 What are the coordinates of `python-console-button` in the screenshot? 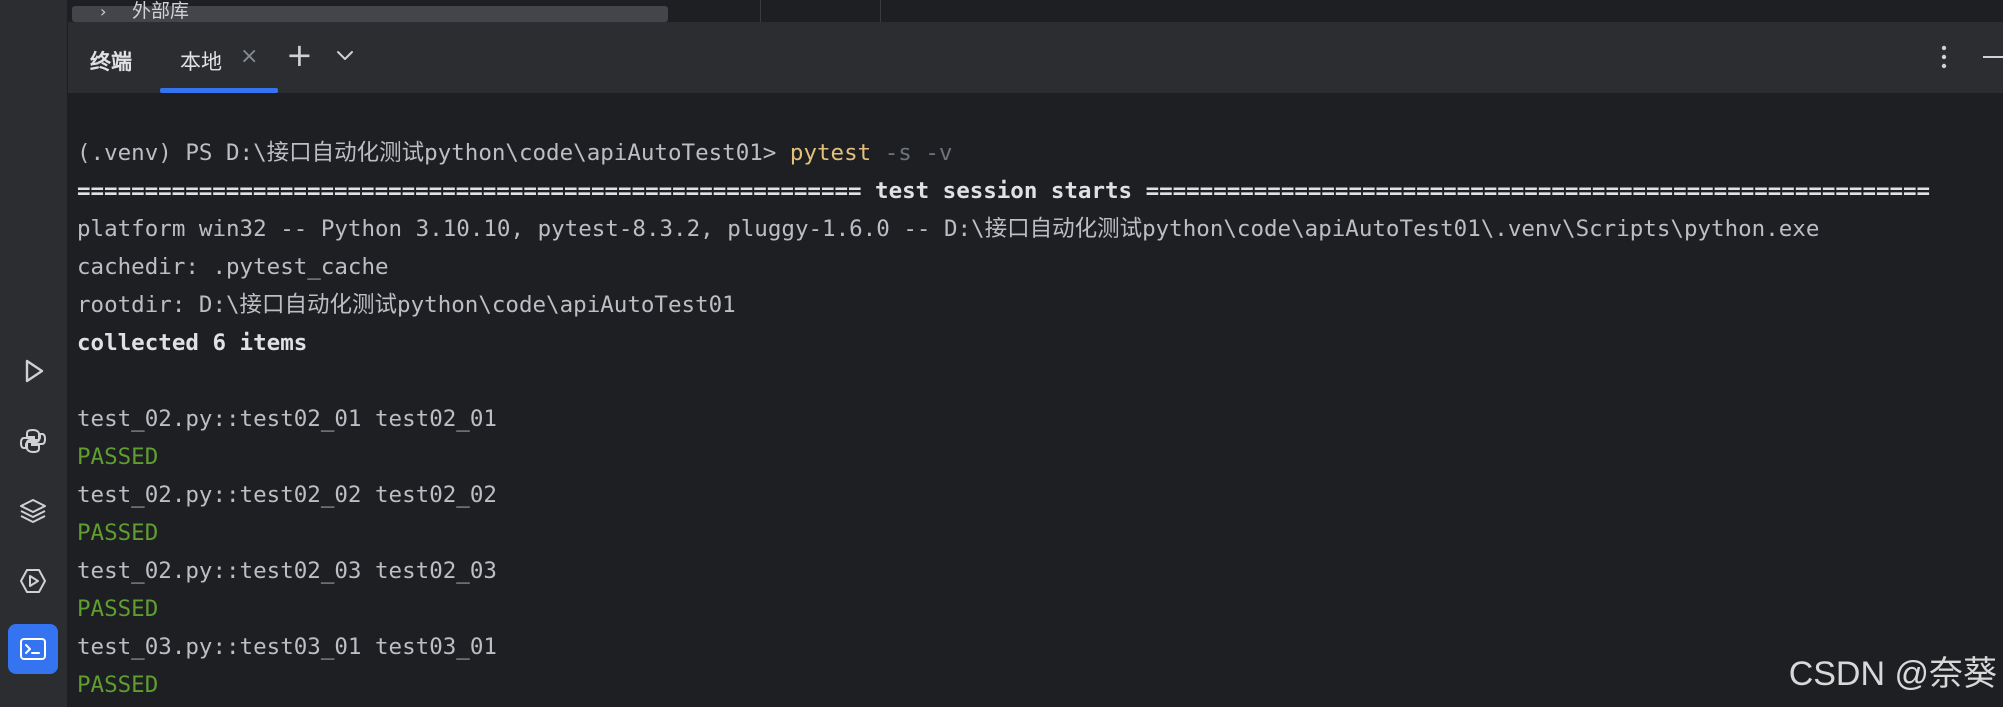 It's located at (33, 441).